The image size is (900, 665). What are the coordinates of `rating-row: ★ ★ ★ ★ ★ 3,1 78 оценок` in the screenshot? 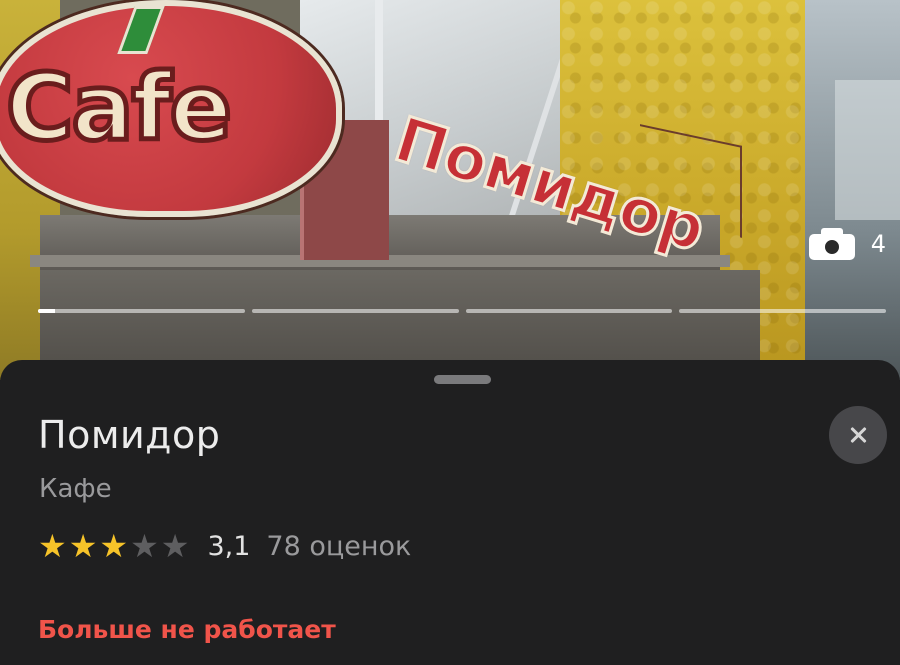 It's located at (224, 546).